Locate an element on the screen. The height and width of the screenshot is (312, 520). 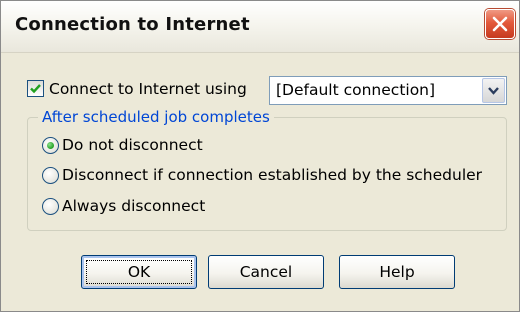
window-title: Connection to Internet is located at coordinates (132, 24).